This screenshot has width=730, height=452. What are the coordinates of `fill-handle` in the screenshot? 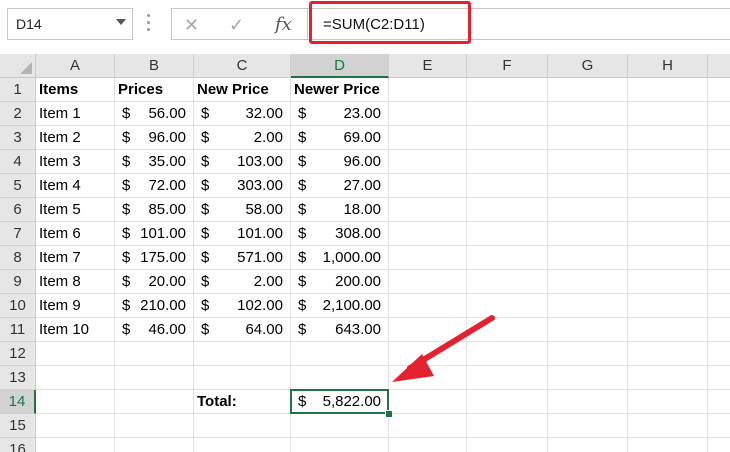 It's located at (389, 414).